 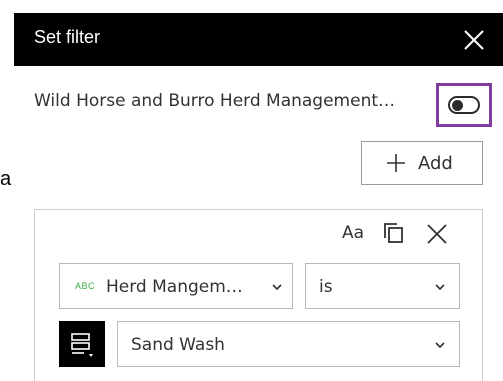 What do you see at coordinates (435, 163) in the screenshot?
I see `add-button-label: Add` at bounding box center [435, 163].